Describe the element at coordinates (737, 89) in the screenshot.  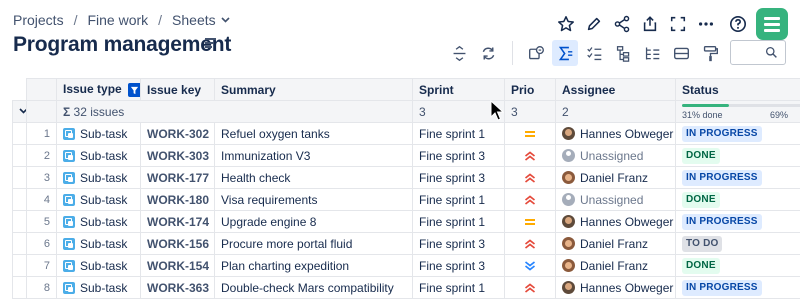
I see `column-header-status: Status` at that location.